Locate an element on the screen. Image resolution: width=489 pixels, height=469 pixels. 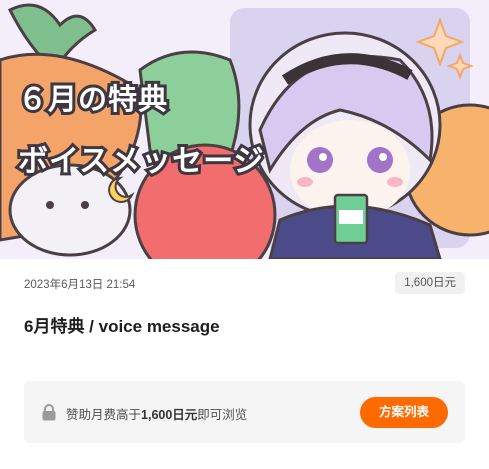
price-badge: 1,600日元 is located at coordinates (430, 283).